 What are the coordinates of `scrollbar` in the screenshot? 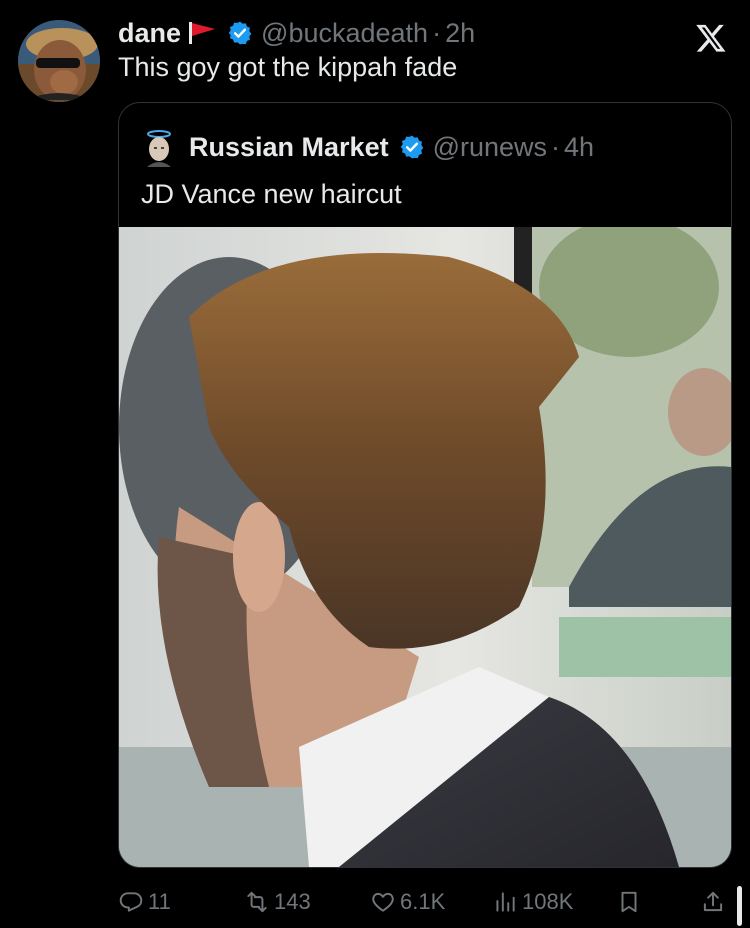 It's located at (739, 906).